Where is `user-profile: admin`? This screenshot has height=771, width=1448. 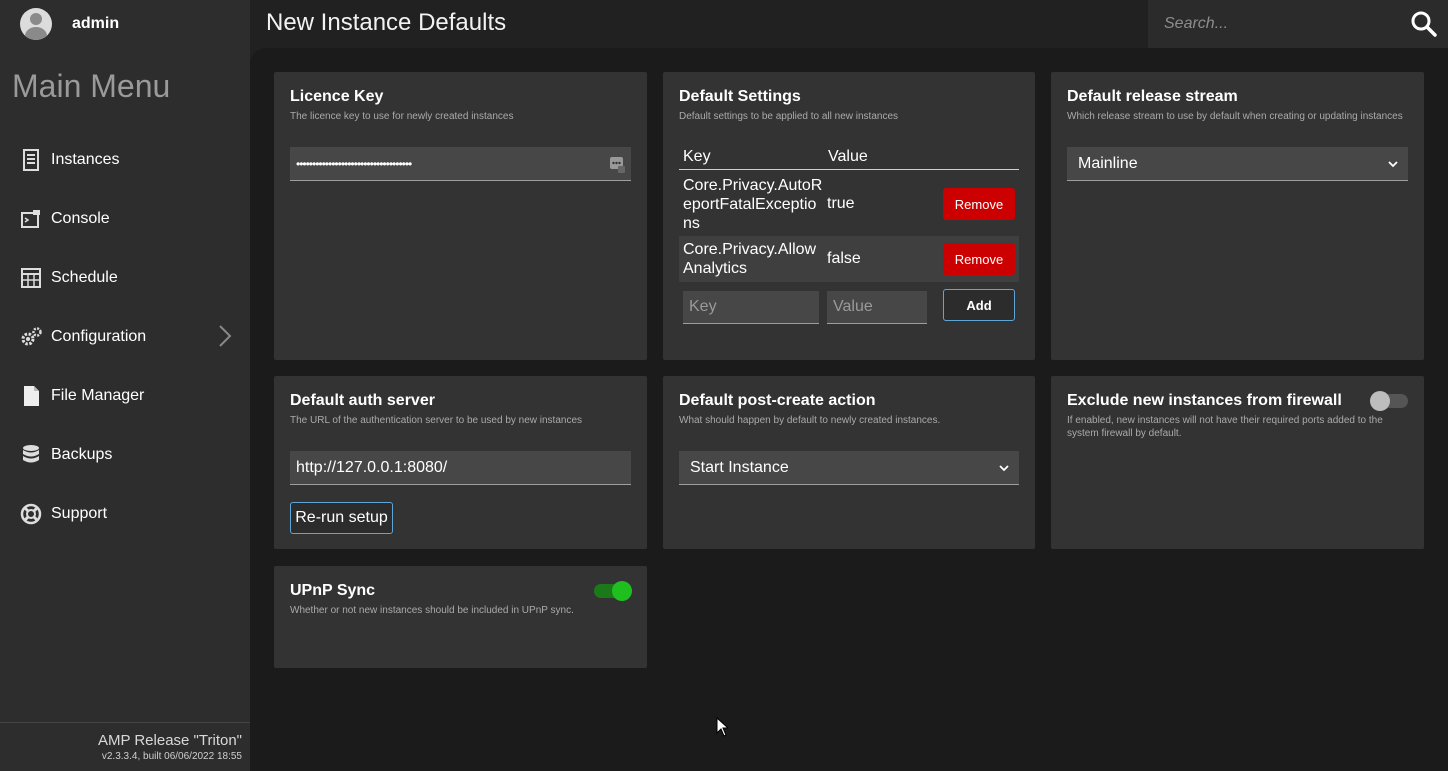 user-profile: admin is located at coordinates (69, 24).